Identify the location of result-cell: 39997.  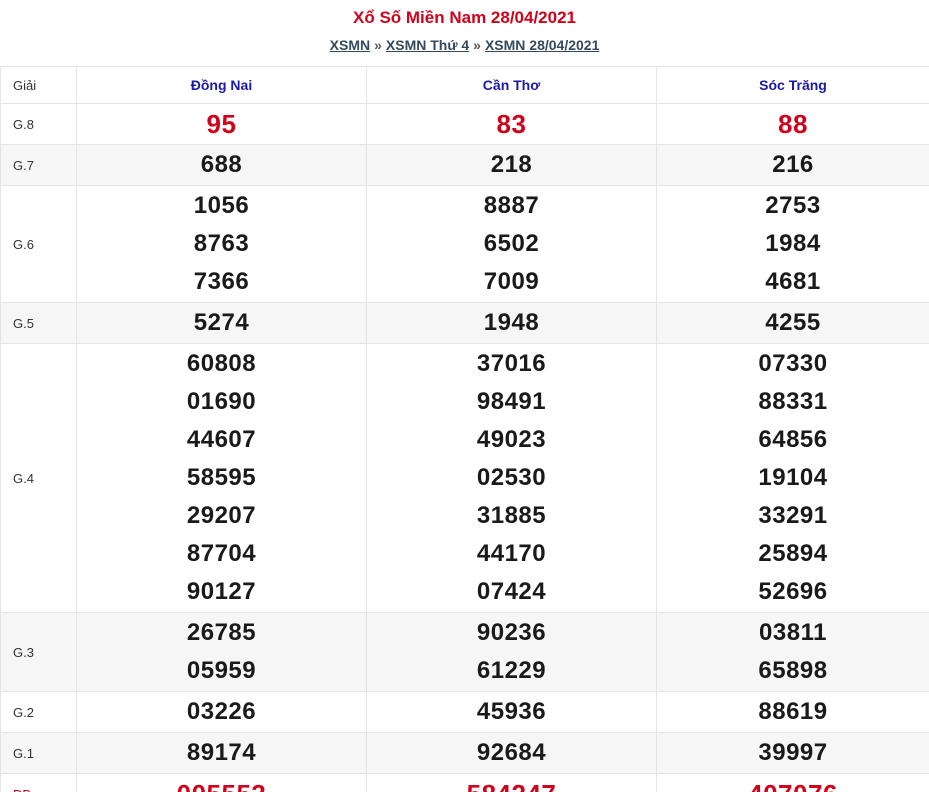
(792, 753).